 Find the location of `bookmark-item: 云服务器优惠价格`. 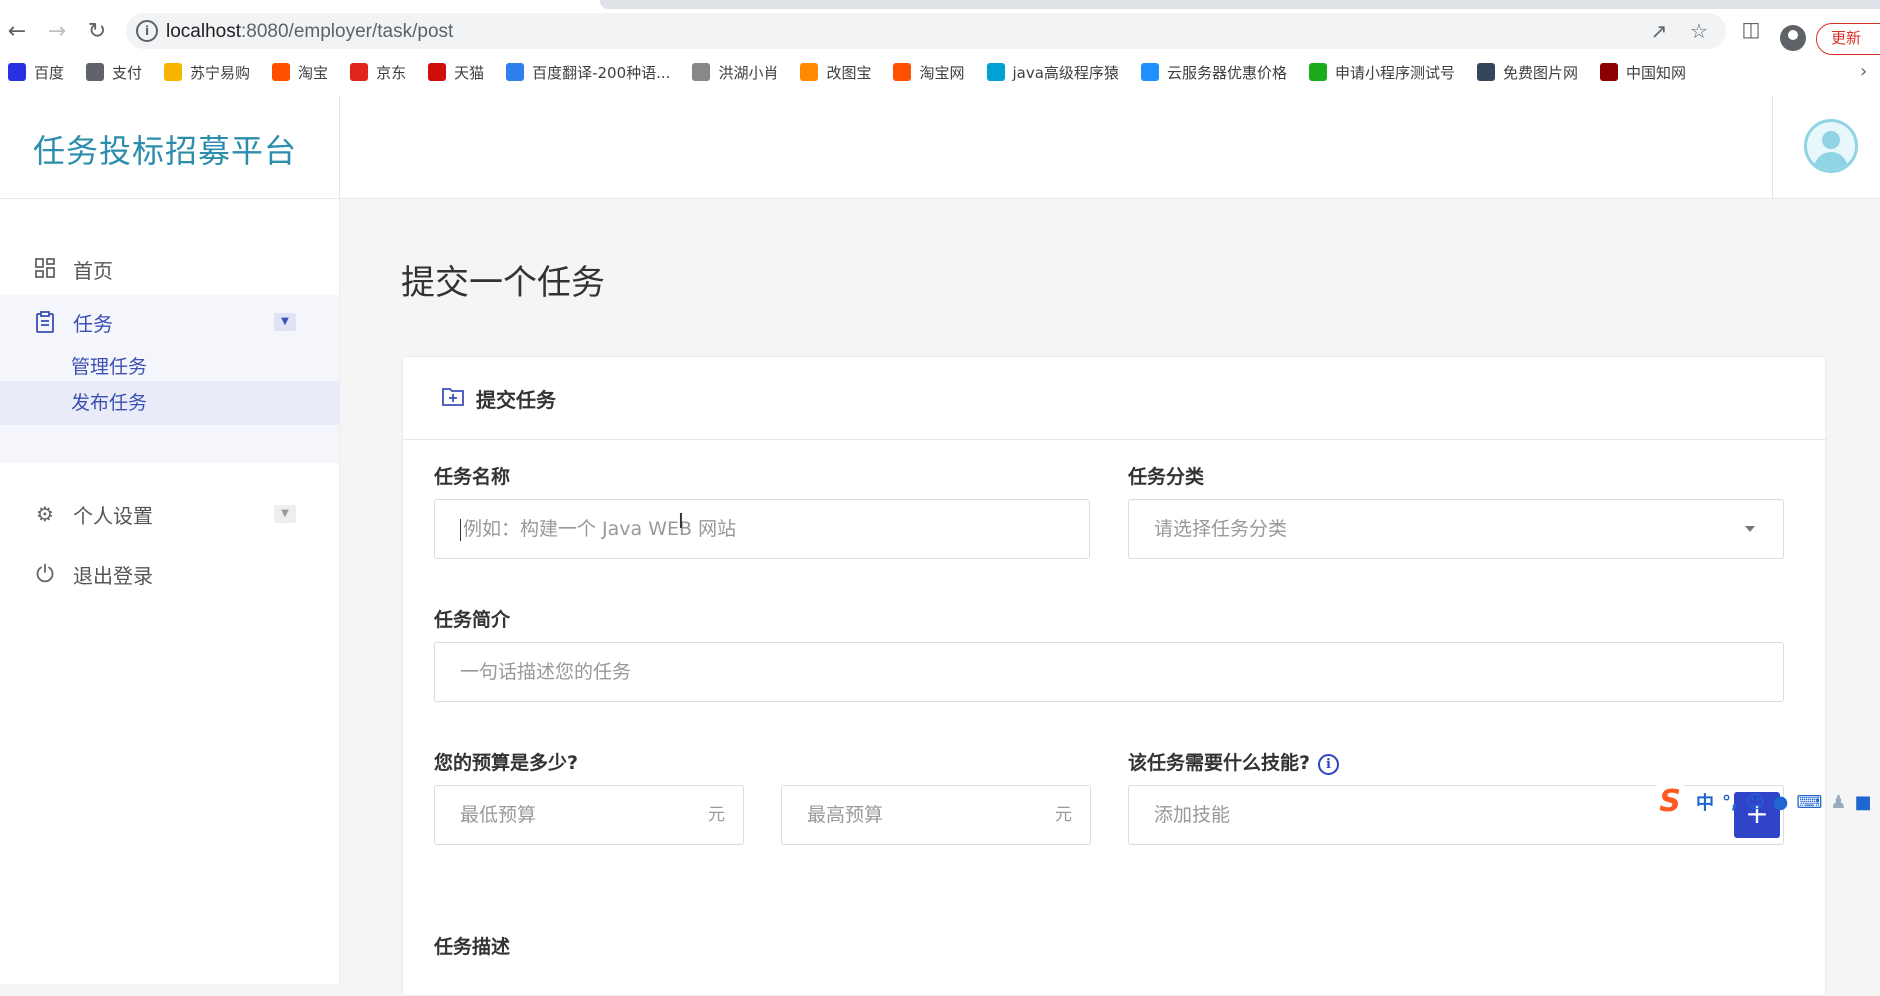

bookmark-item: 云服务器优惠价格 is located at coordinates (1210, 72).